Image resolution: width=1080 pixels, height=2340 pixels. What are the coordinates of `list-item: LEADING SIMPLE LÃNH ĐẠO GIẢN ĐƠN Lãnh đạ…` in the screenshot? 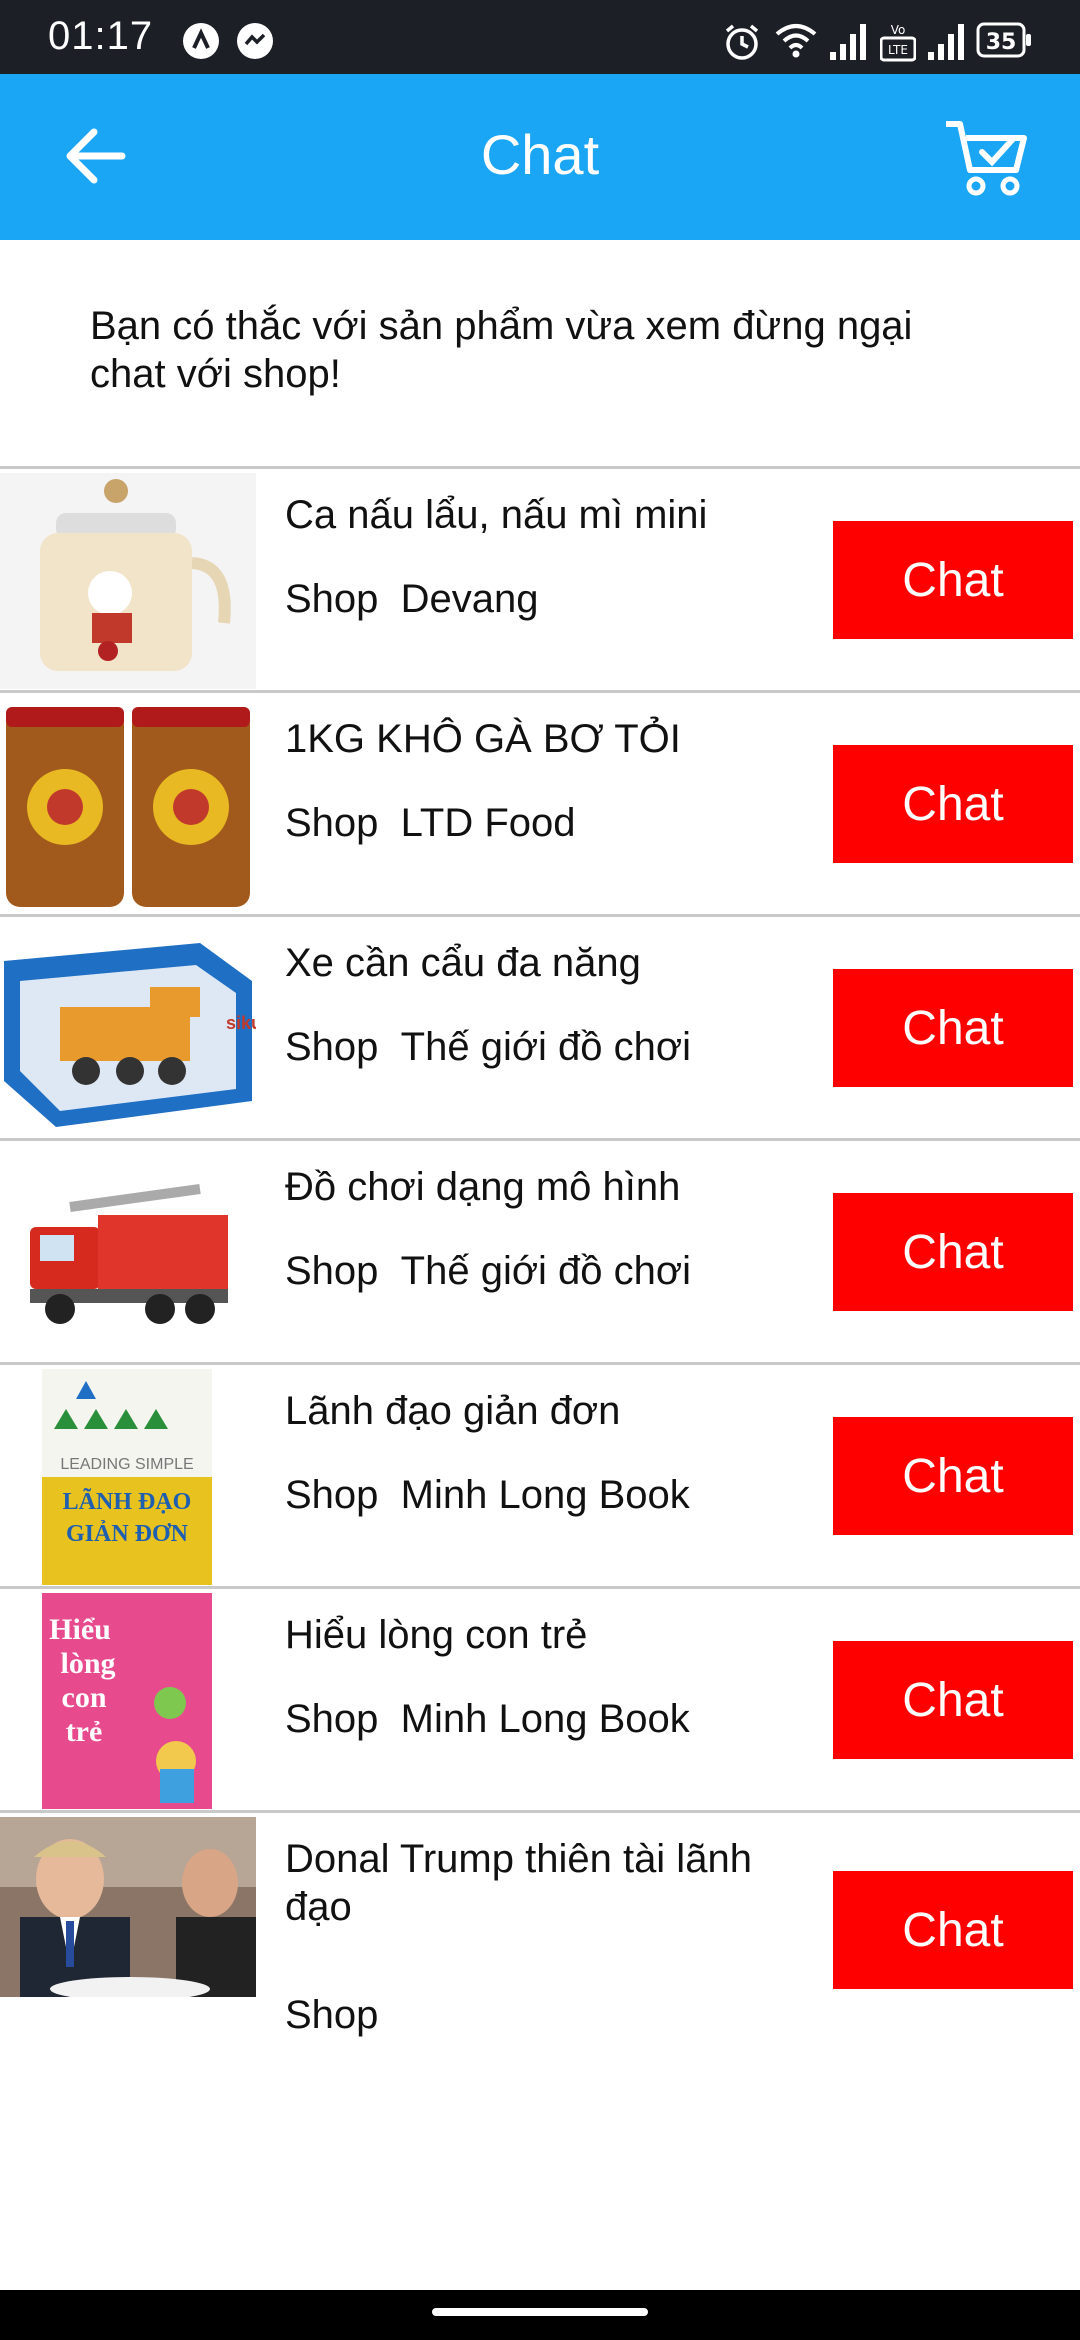 It's located at (540, 1474).